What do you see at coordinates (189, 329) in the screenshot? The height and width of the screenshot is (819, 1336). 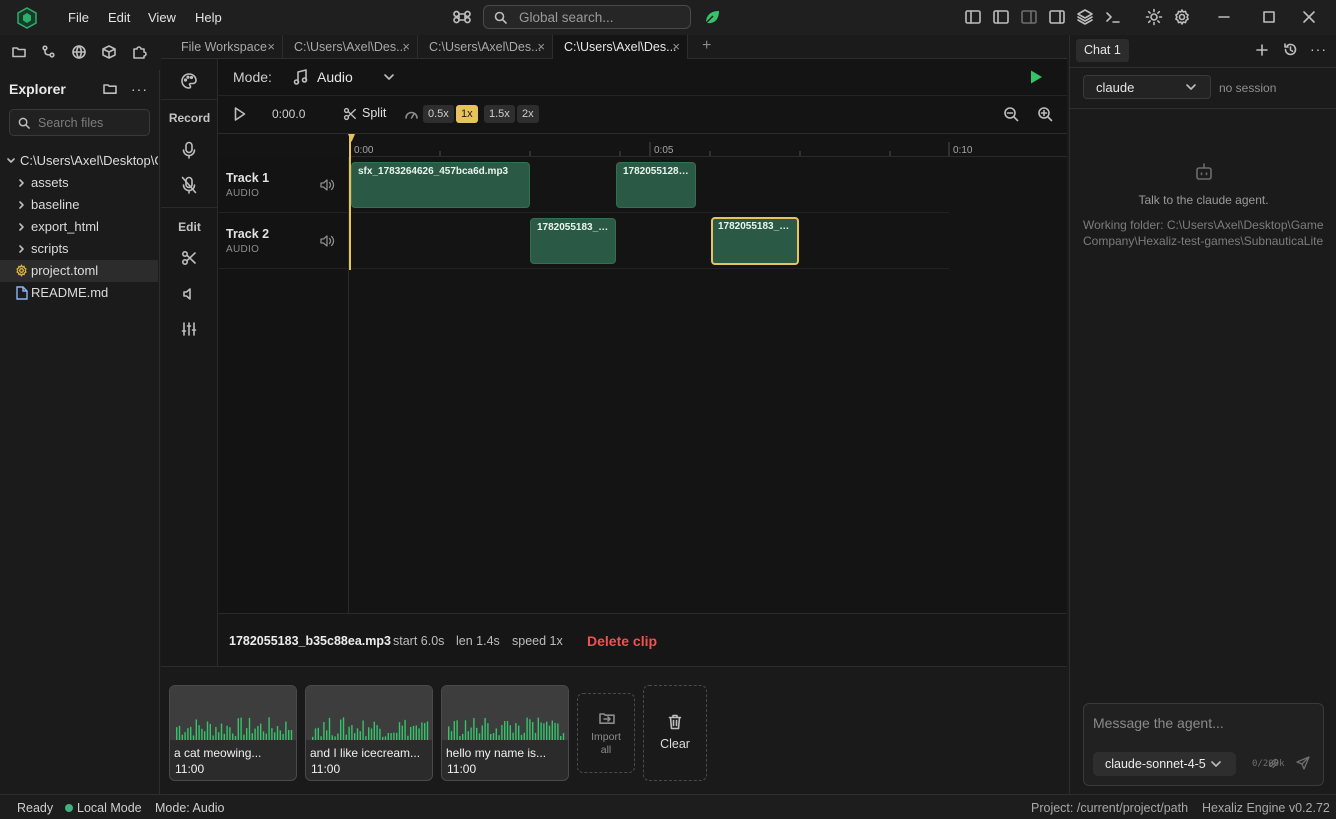 I see `mixer-sliders-icon` at bounding box center [189, 329].